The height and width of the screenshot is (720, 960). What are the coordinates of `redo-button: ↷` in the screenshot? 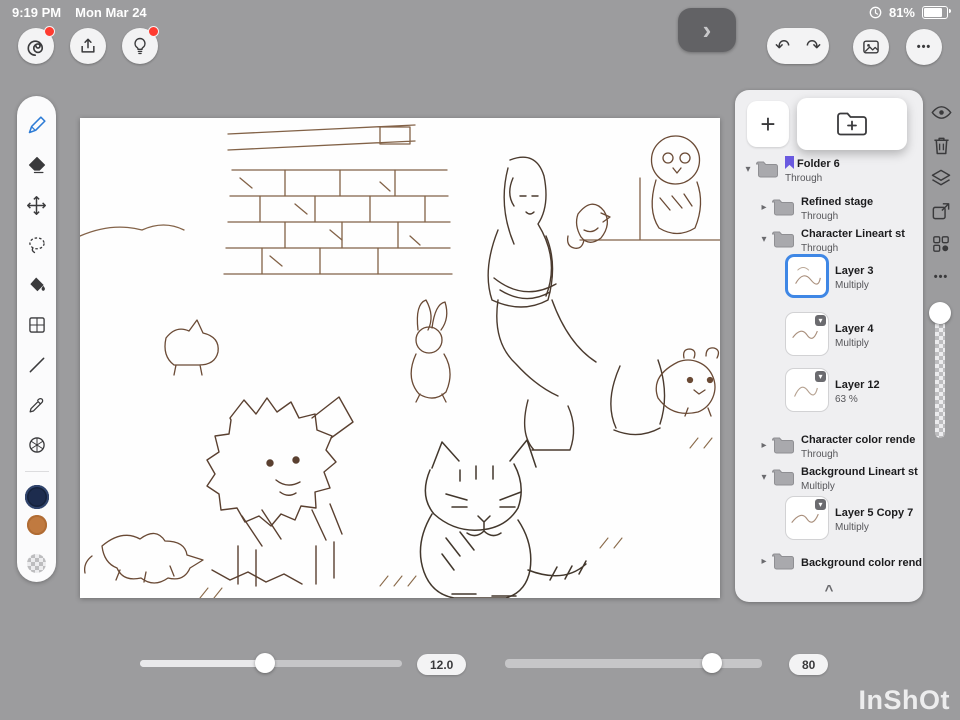 It's located at (813, 46).